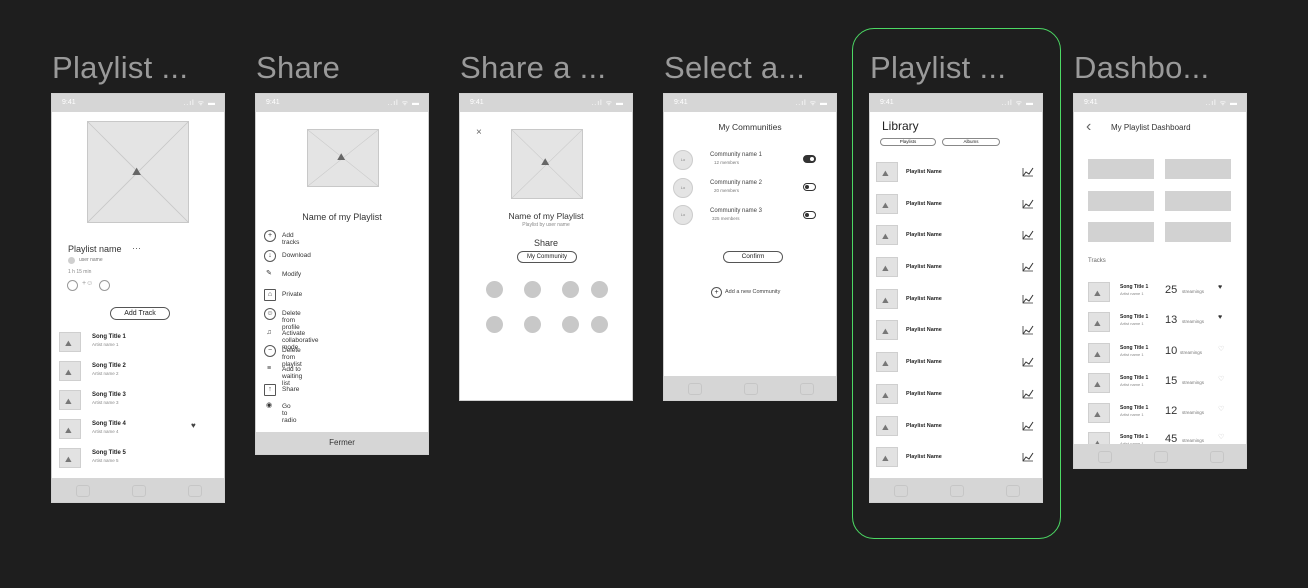 Image resolution: width=1308 pixels, height=588 pixels. What do you see at coordinates (887, 235) in the screenshot?
I see `playlist-thumbnail: ⛰` at bounding box center [887, 235].